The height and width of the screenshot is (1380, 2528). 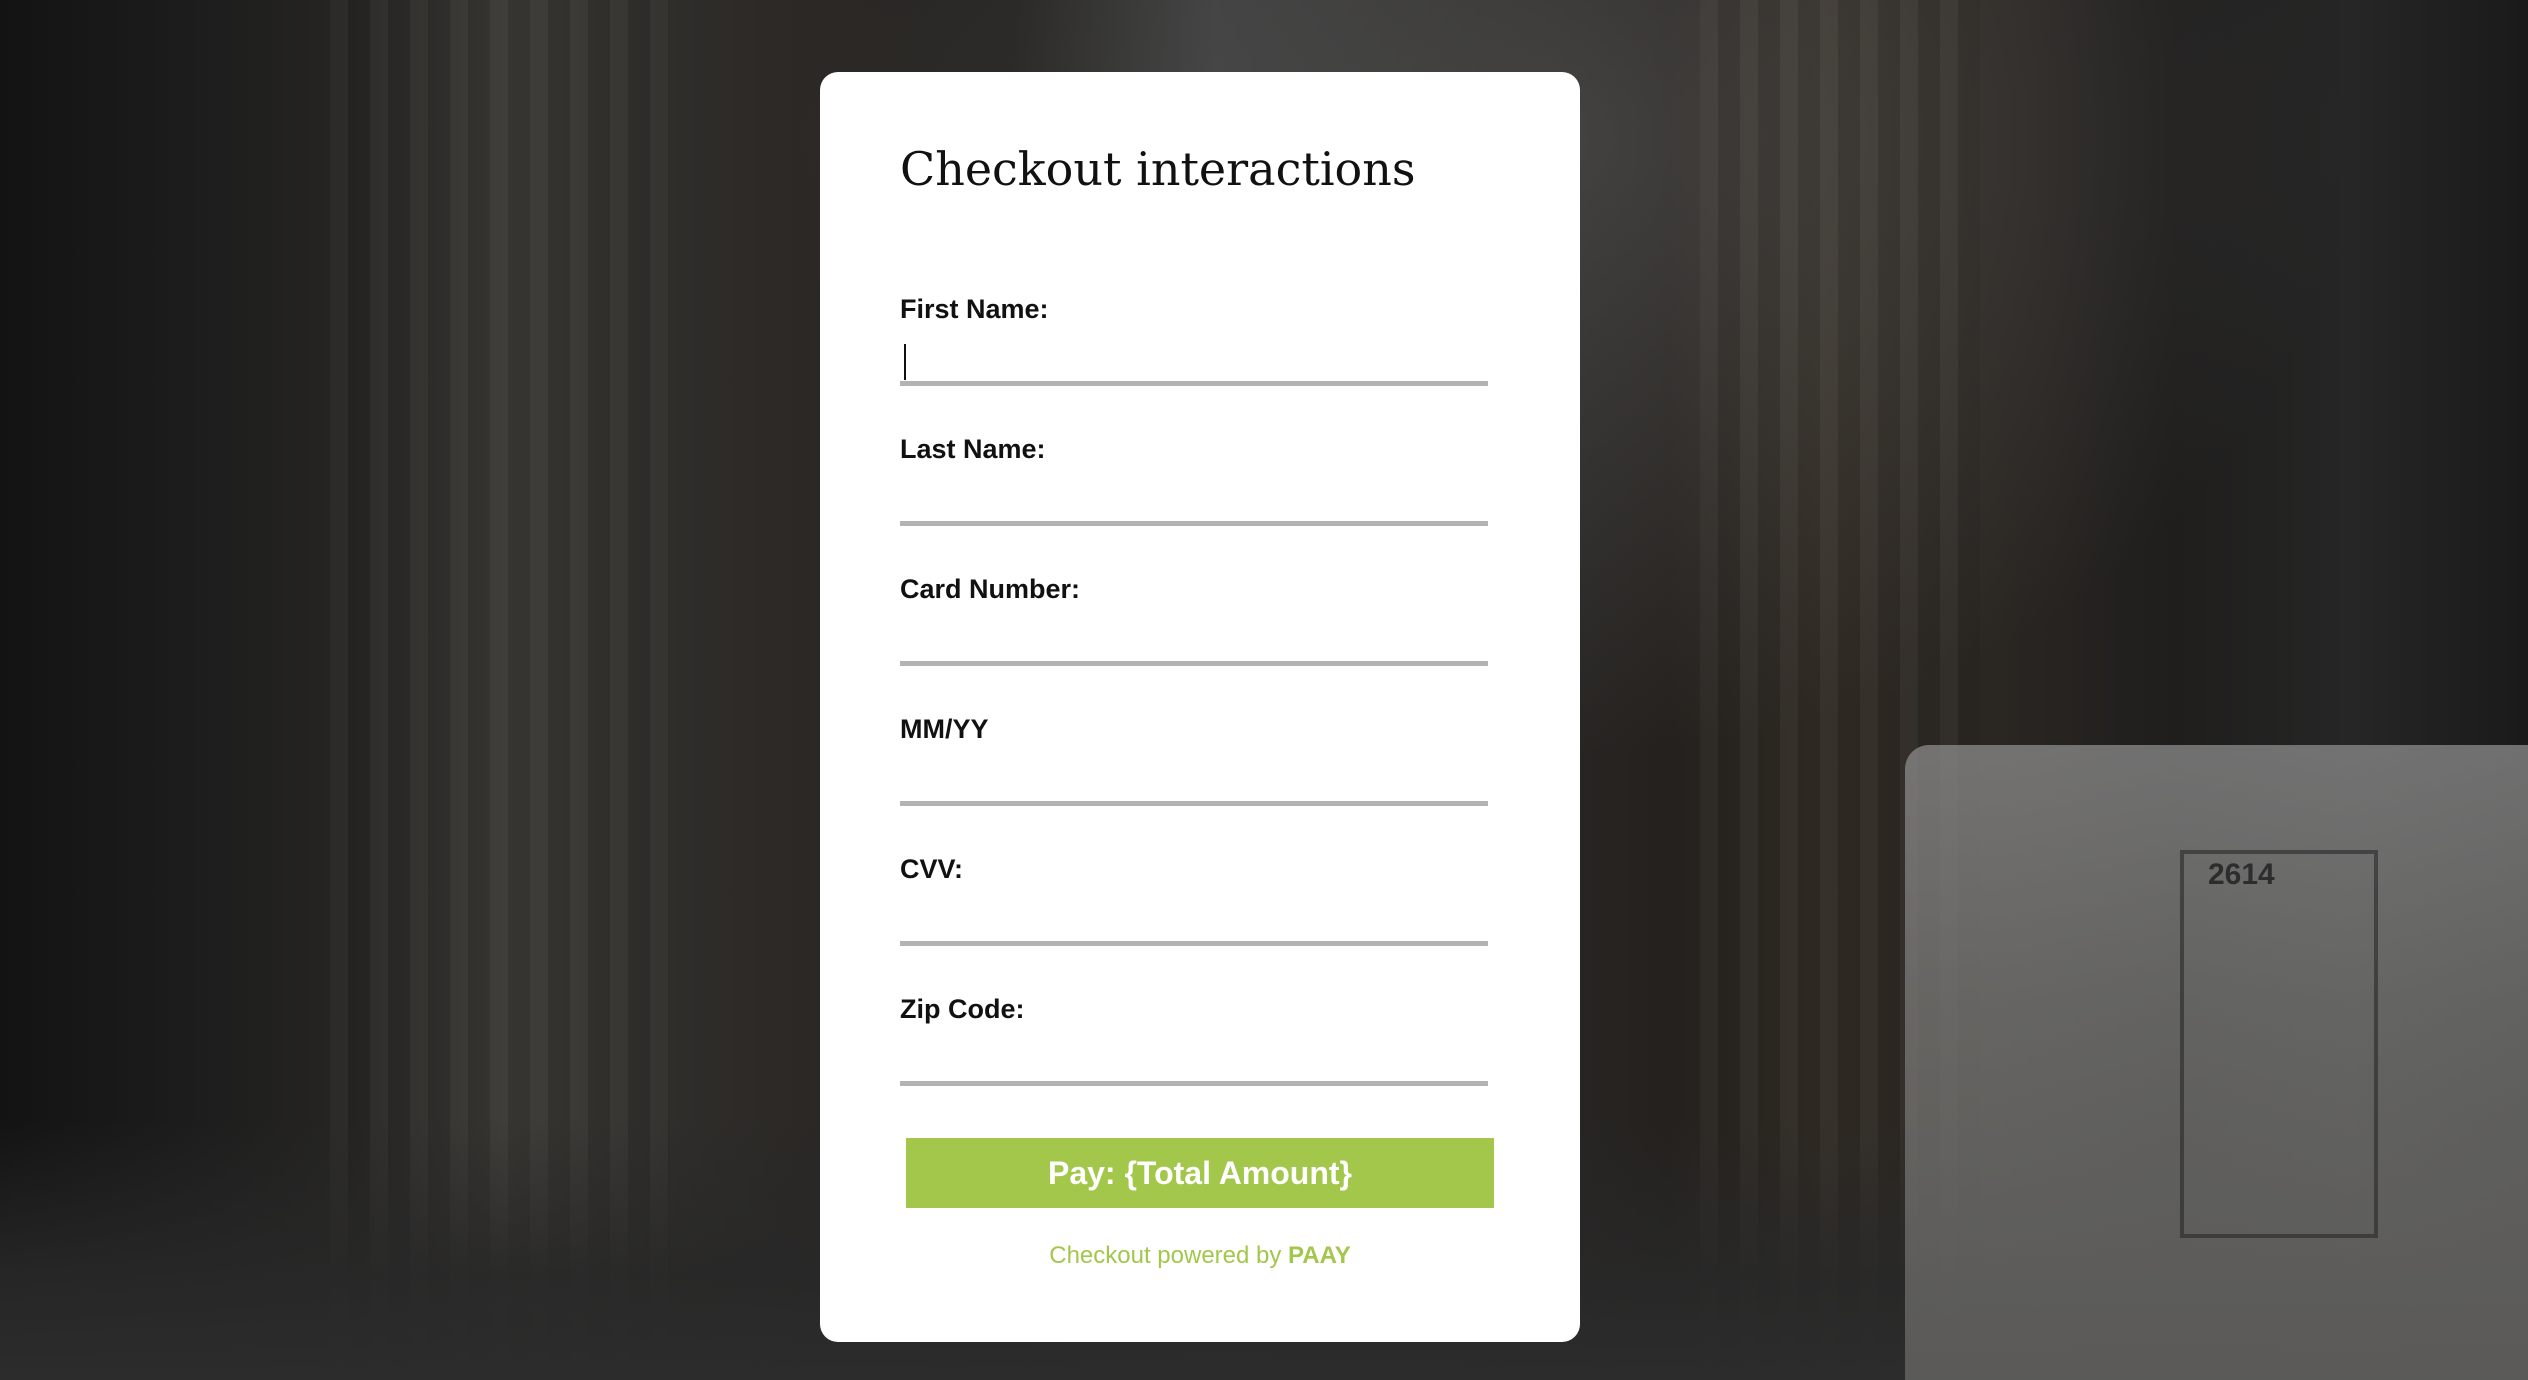 I want to click on last-name-field: Last Name:, so click(x=1194, y=480).